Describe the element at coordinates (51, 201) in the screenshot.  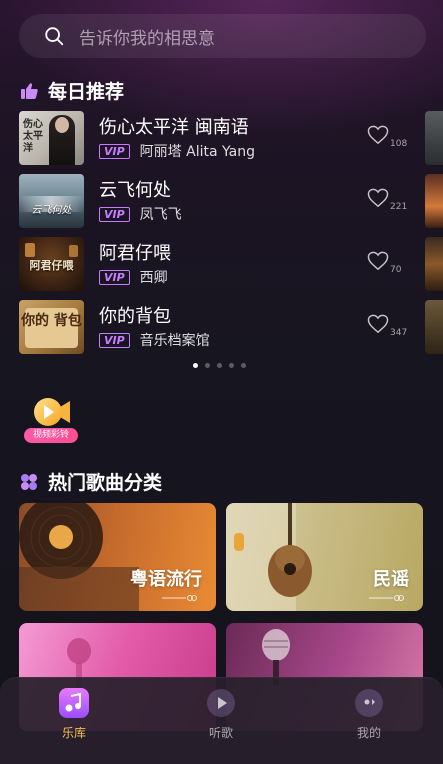
I see `song-cover: 云飞何处` at that location.